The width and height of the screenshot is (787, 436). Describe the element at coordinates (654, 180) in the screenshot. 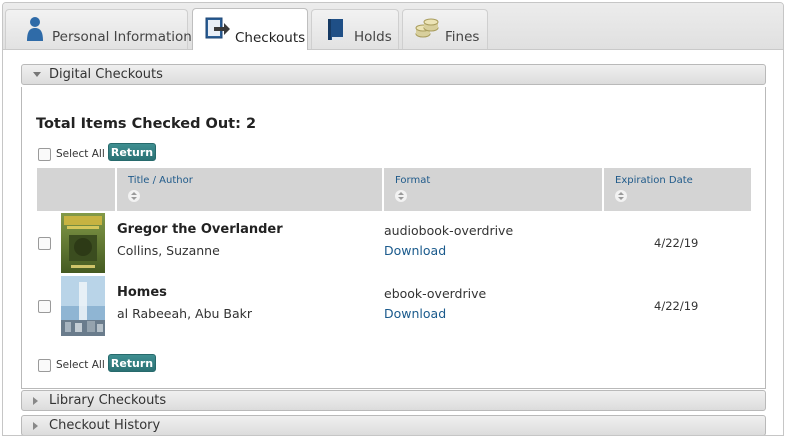

I see `column-label: Expiration Date` at that location.